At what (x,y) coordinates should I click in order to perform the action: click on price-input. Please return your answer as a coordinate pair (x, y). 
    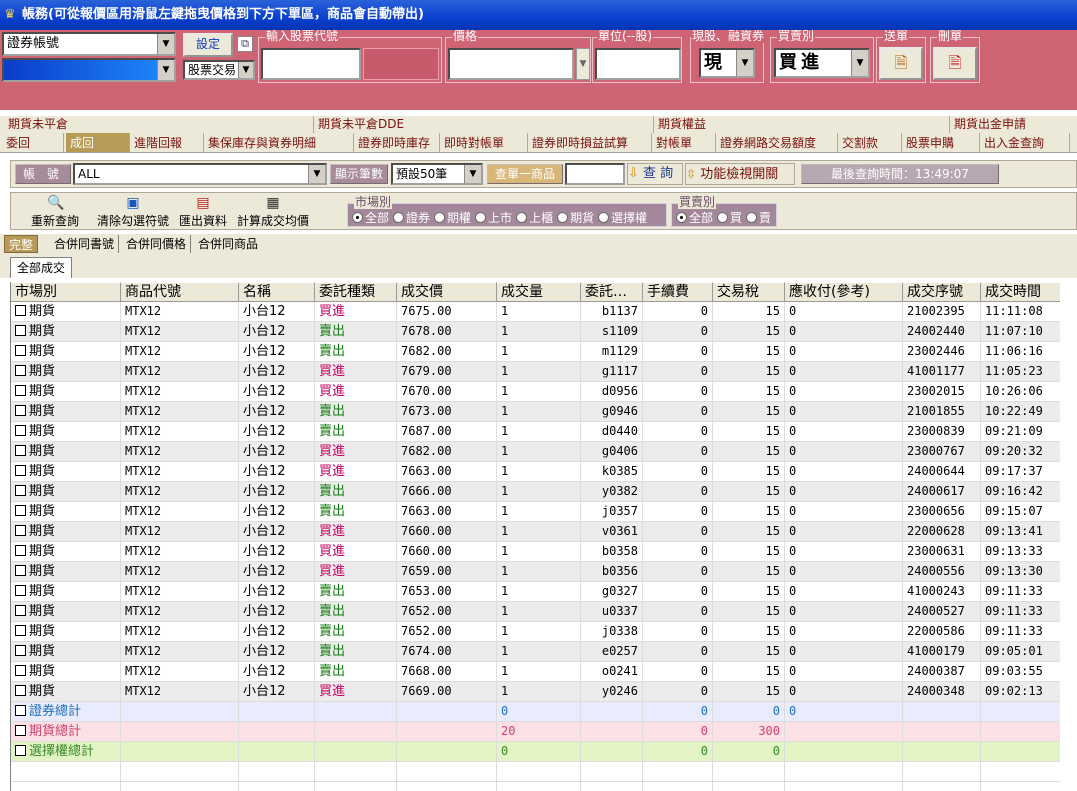
    Looking at the image, I should click on (511, 64).